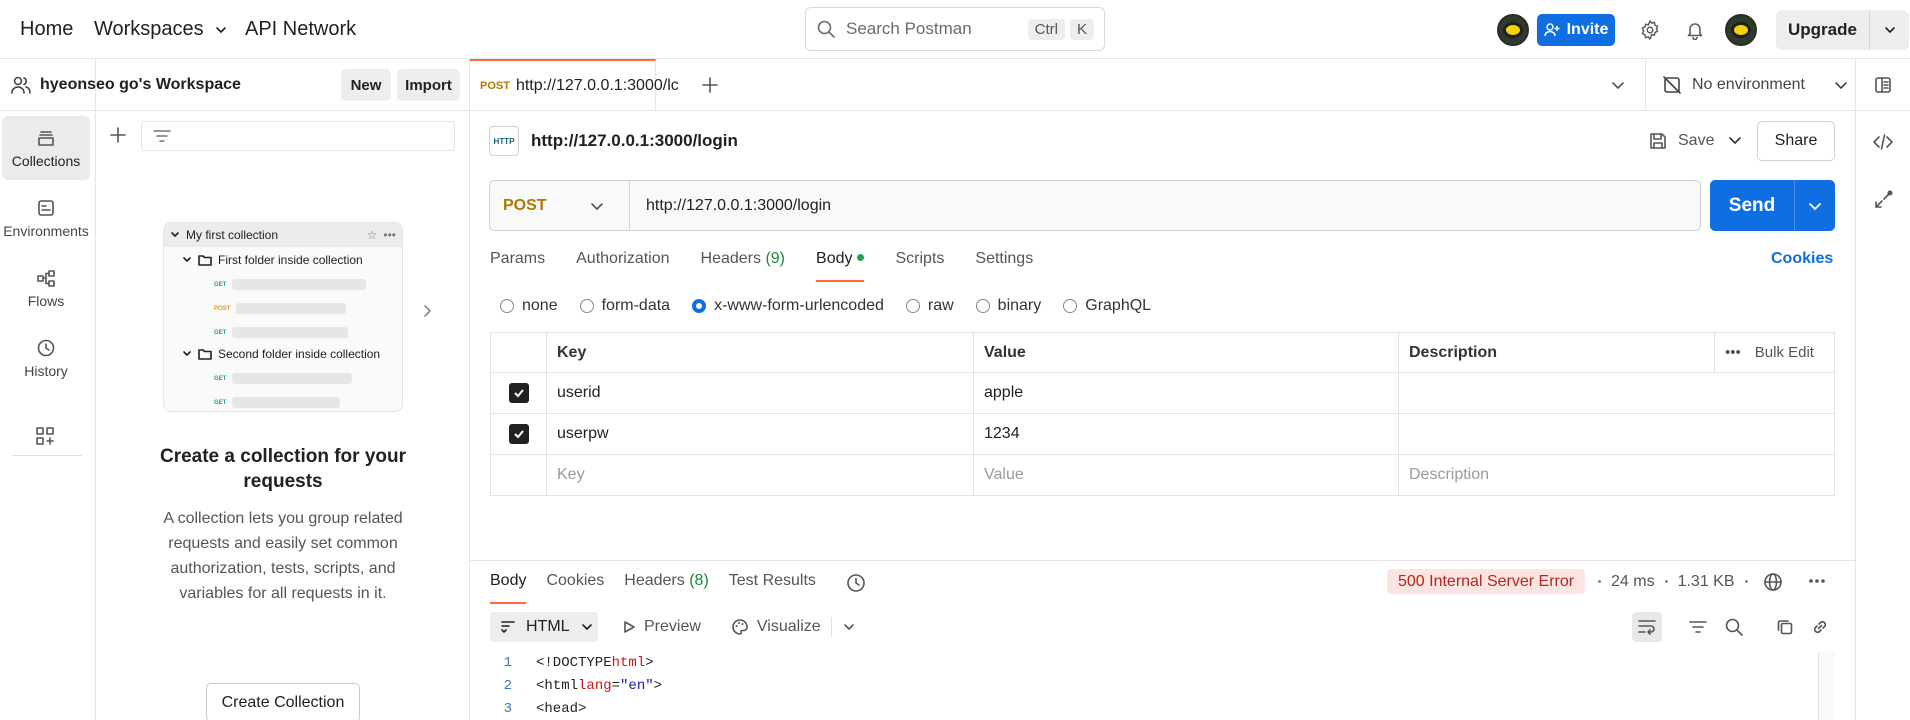  Describe the element at coordinates (283, 701) in the screenshot. I see `create-collection-button: Create Collection` at that location.